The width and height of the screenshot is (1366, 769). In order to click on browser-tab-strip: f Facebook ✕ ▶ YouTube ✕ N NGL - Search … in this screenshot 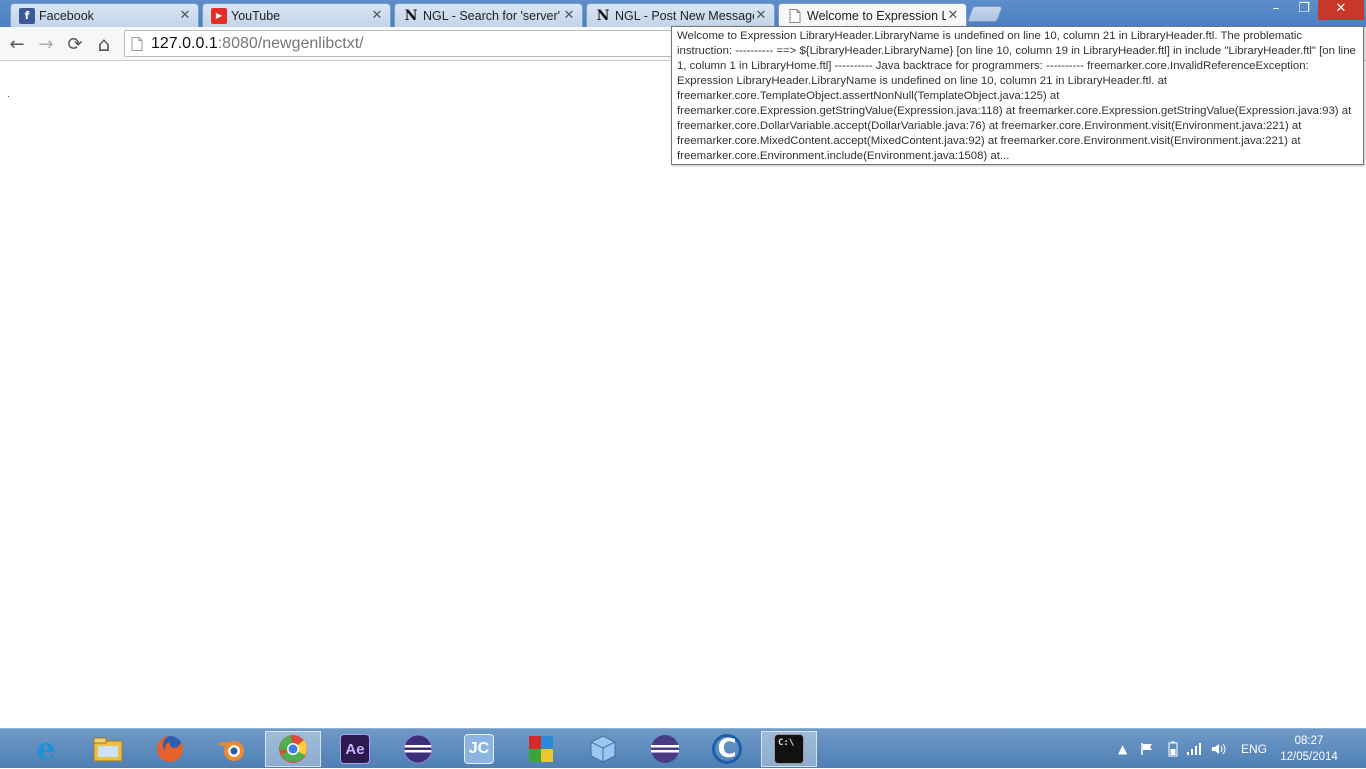, I will do `click(683, 13)`.